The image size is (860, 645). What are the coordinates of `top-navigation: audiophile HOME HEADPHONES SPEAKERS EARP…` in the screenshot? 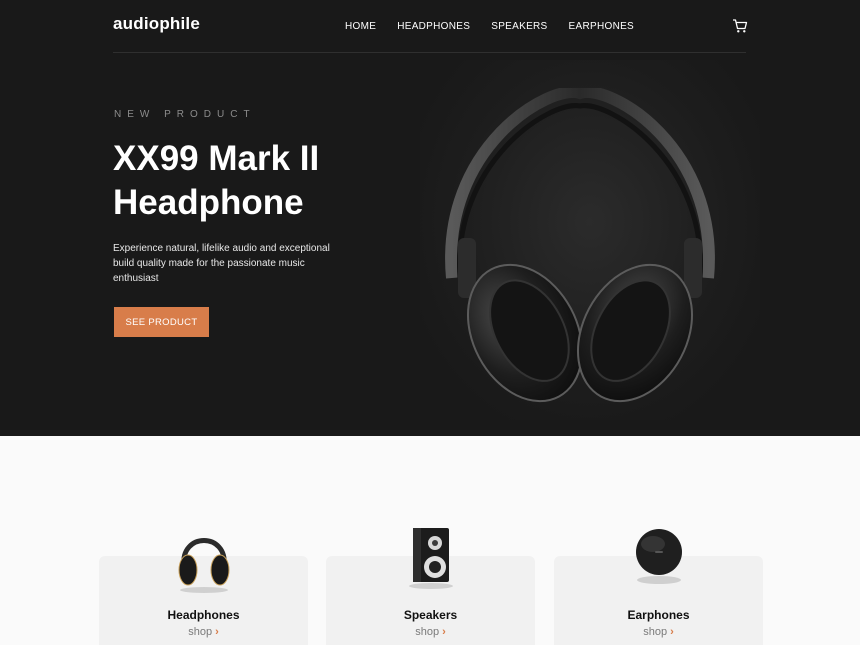 It's located at (430, 26).